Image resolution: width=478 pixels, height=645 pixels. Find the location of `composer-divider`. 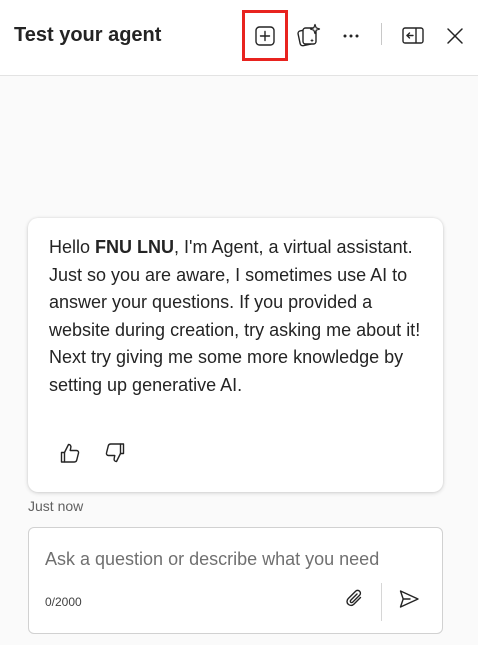

composer-divider is located at coordinates (381, 602).